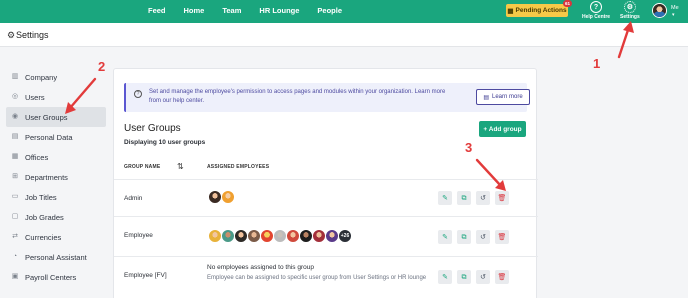  I want to click on annotation-number-3: 3, so click(469, 147).